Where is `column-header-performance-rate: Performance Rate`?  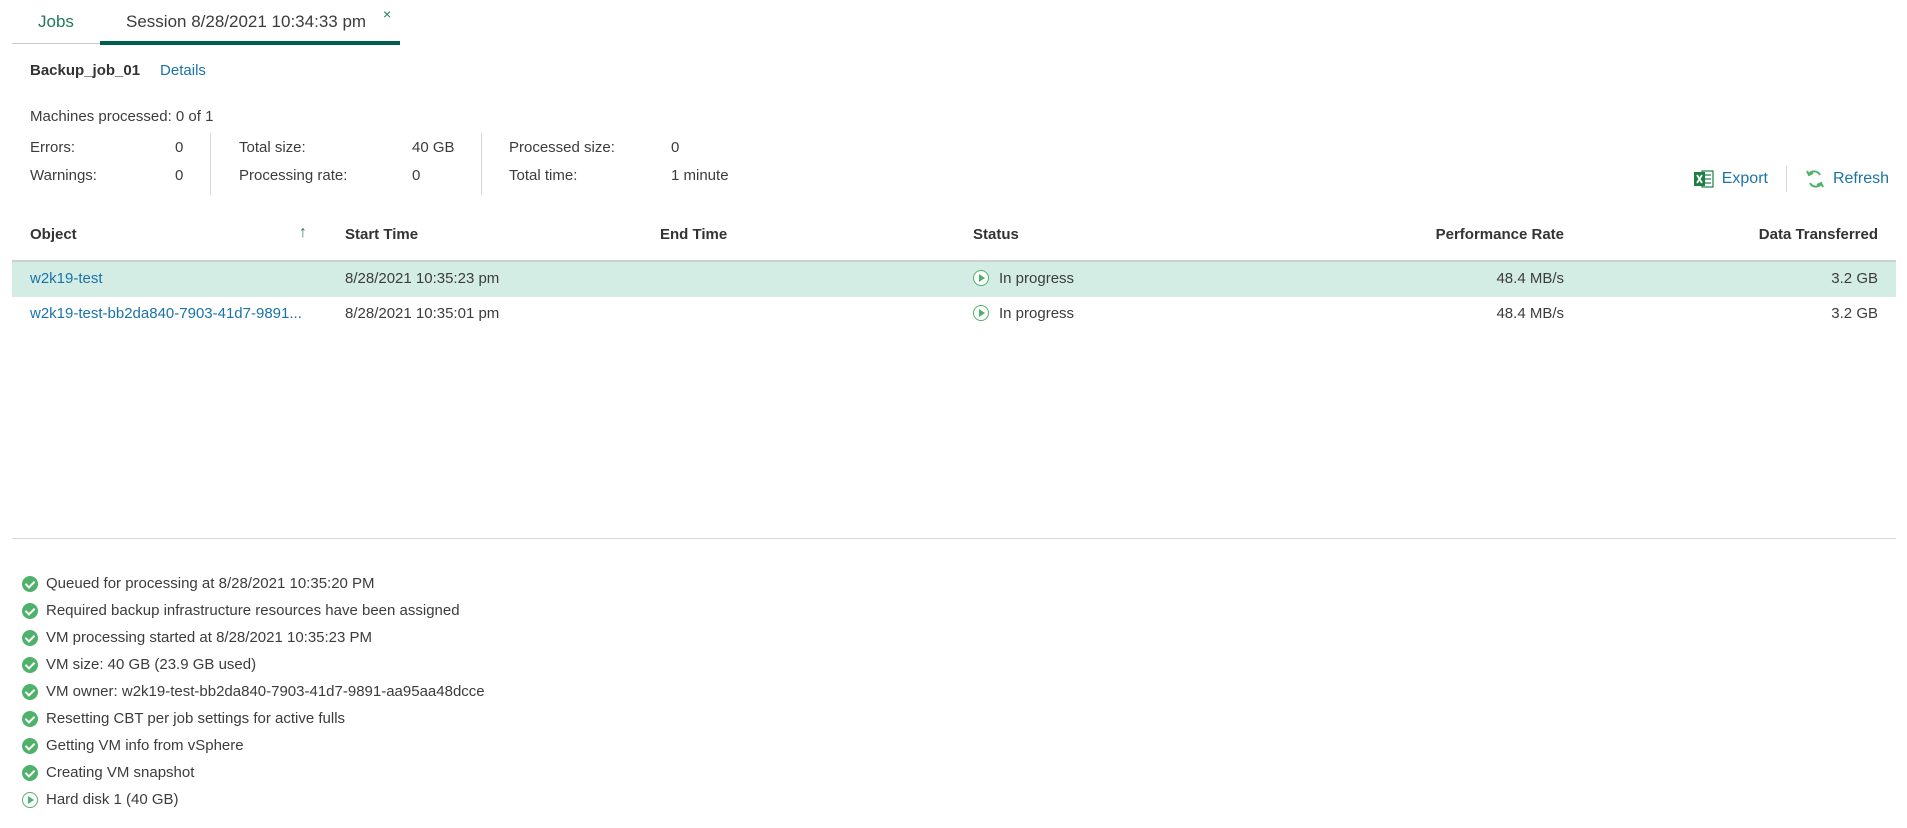 column-header-performance-rate: Performance Rate is located at coordinates (1500, 234).